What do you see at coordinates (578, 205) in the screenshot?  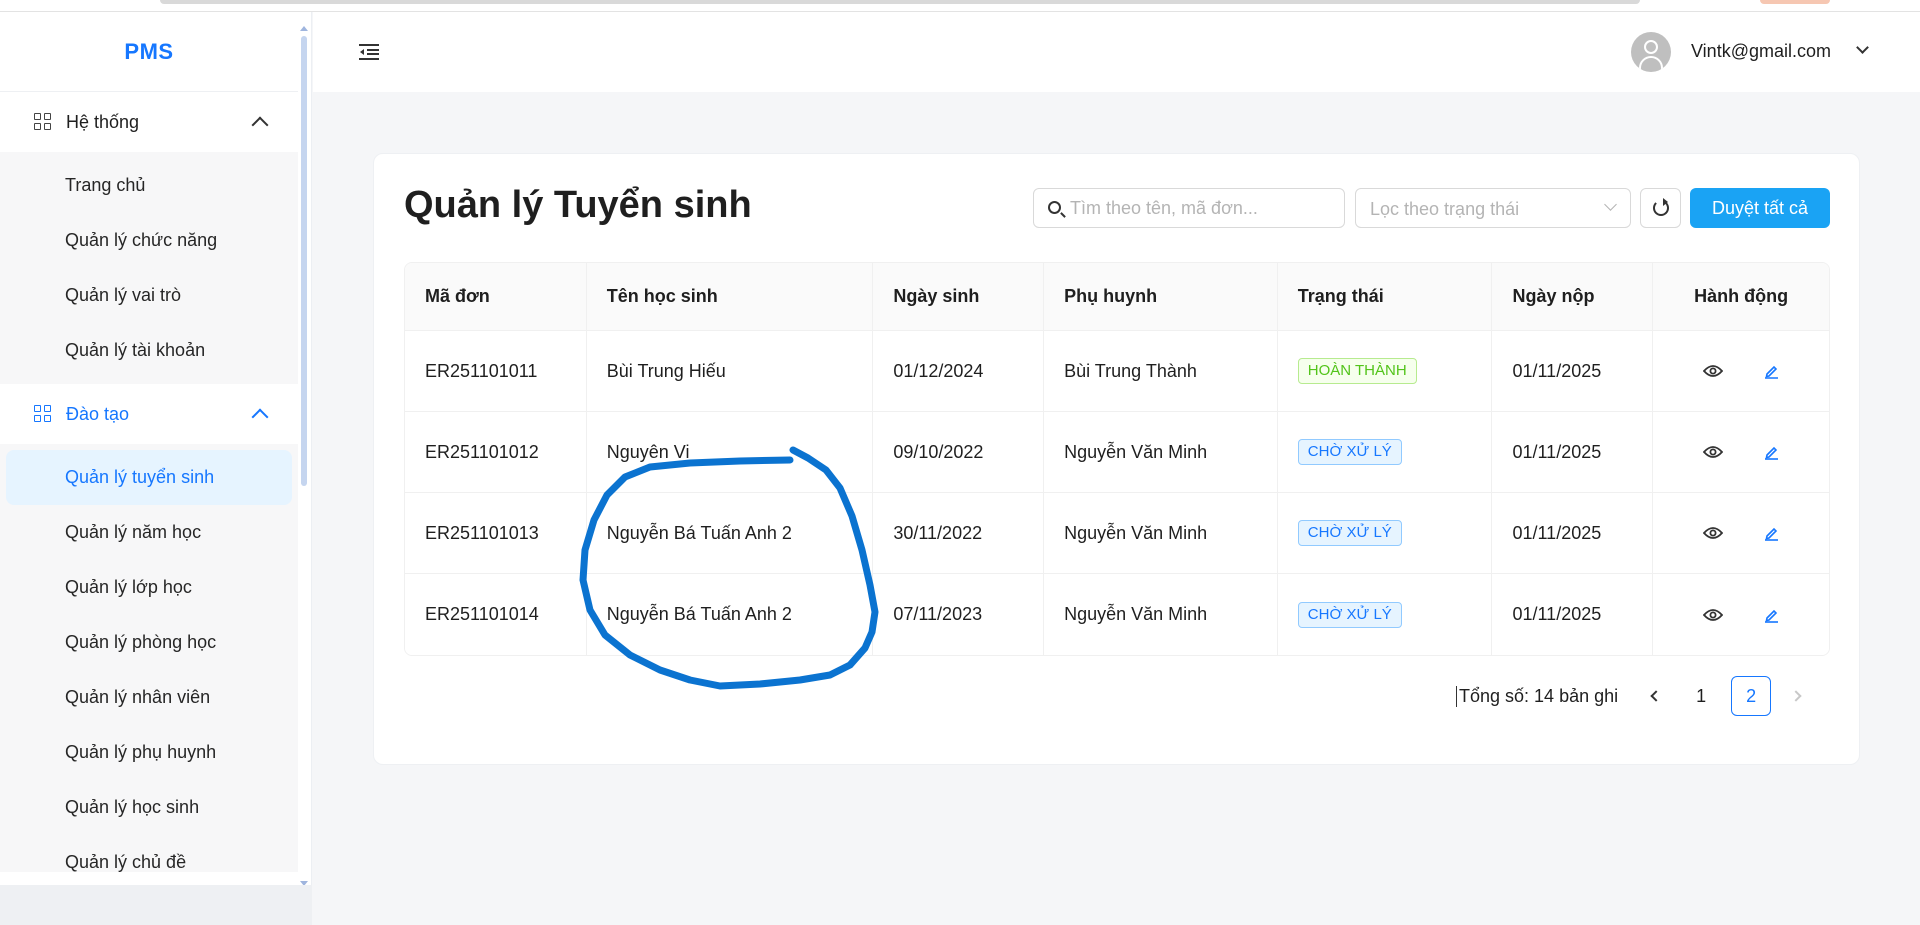 I see `page-title: Quản lý Tuyển sinh` at bounding box center [578, 205].